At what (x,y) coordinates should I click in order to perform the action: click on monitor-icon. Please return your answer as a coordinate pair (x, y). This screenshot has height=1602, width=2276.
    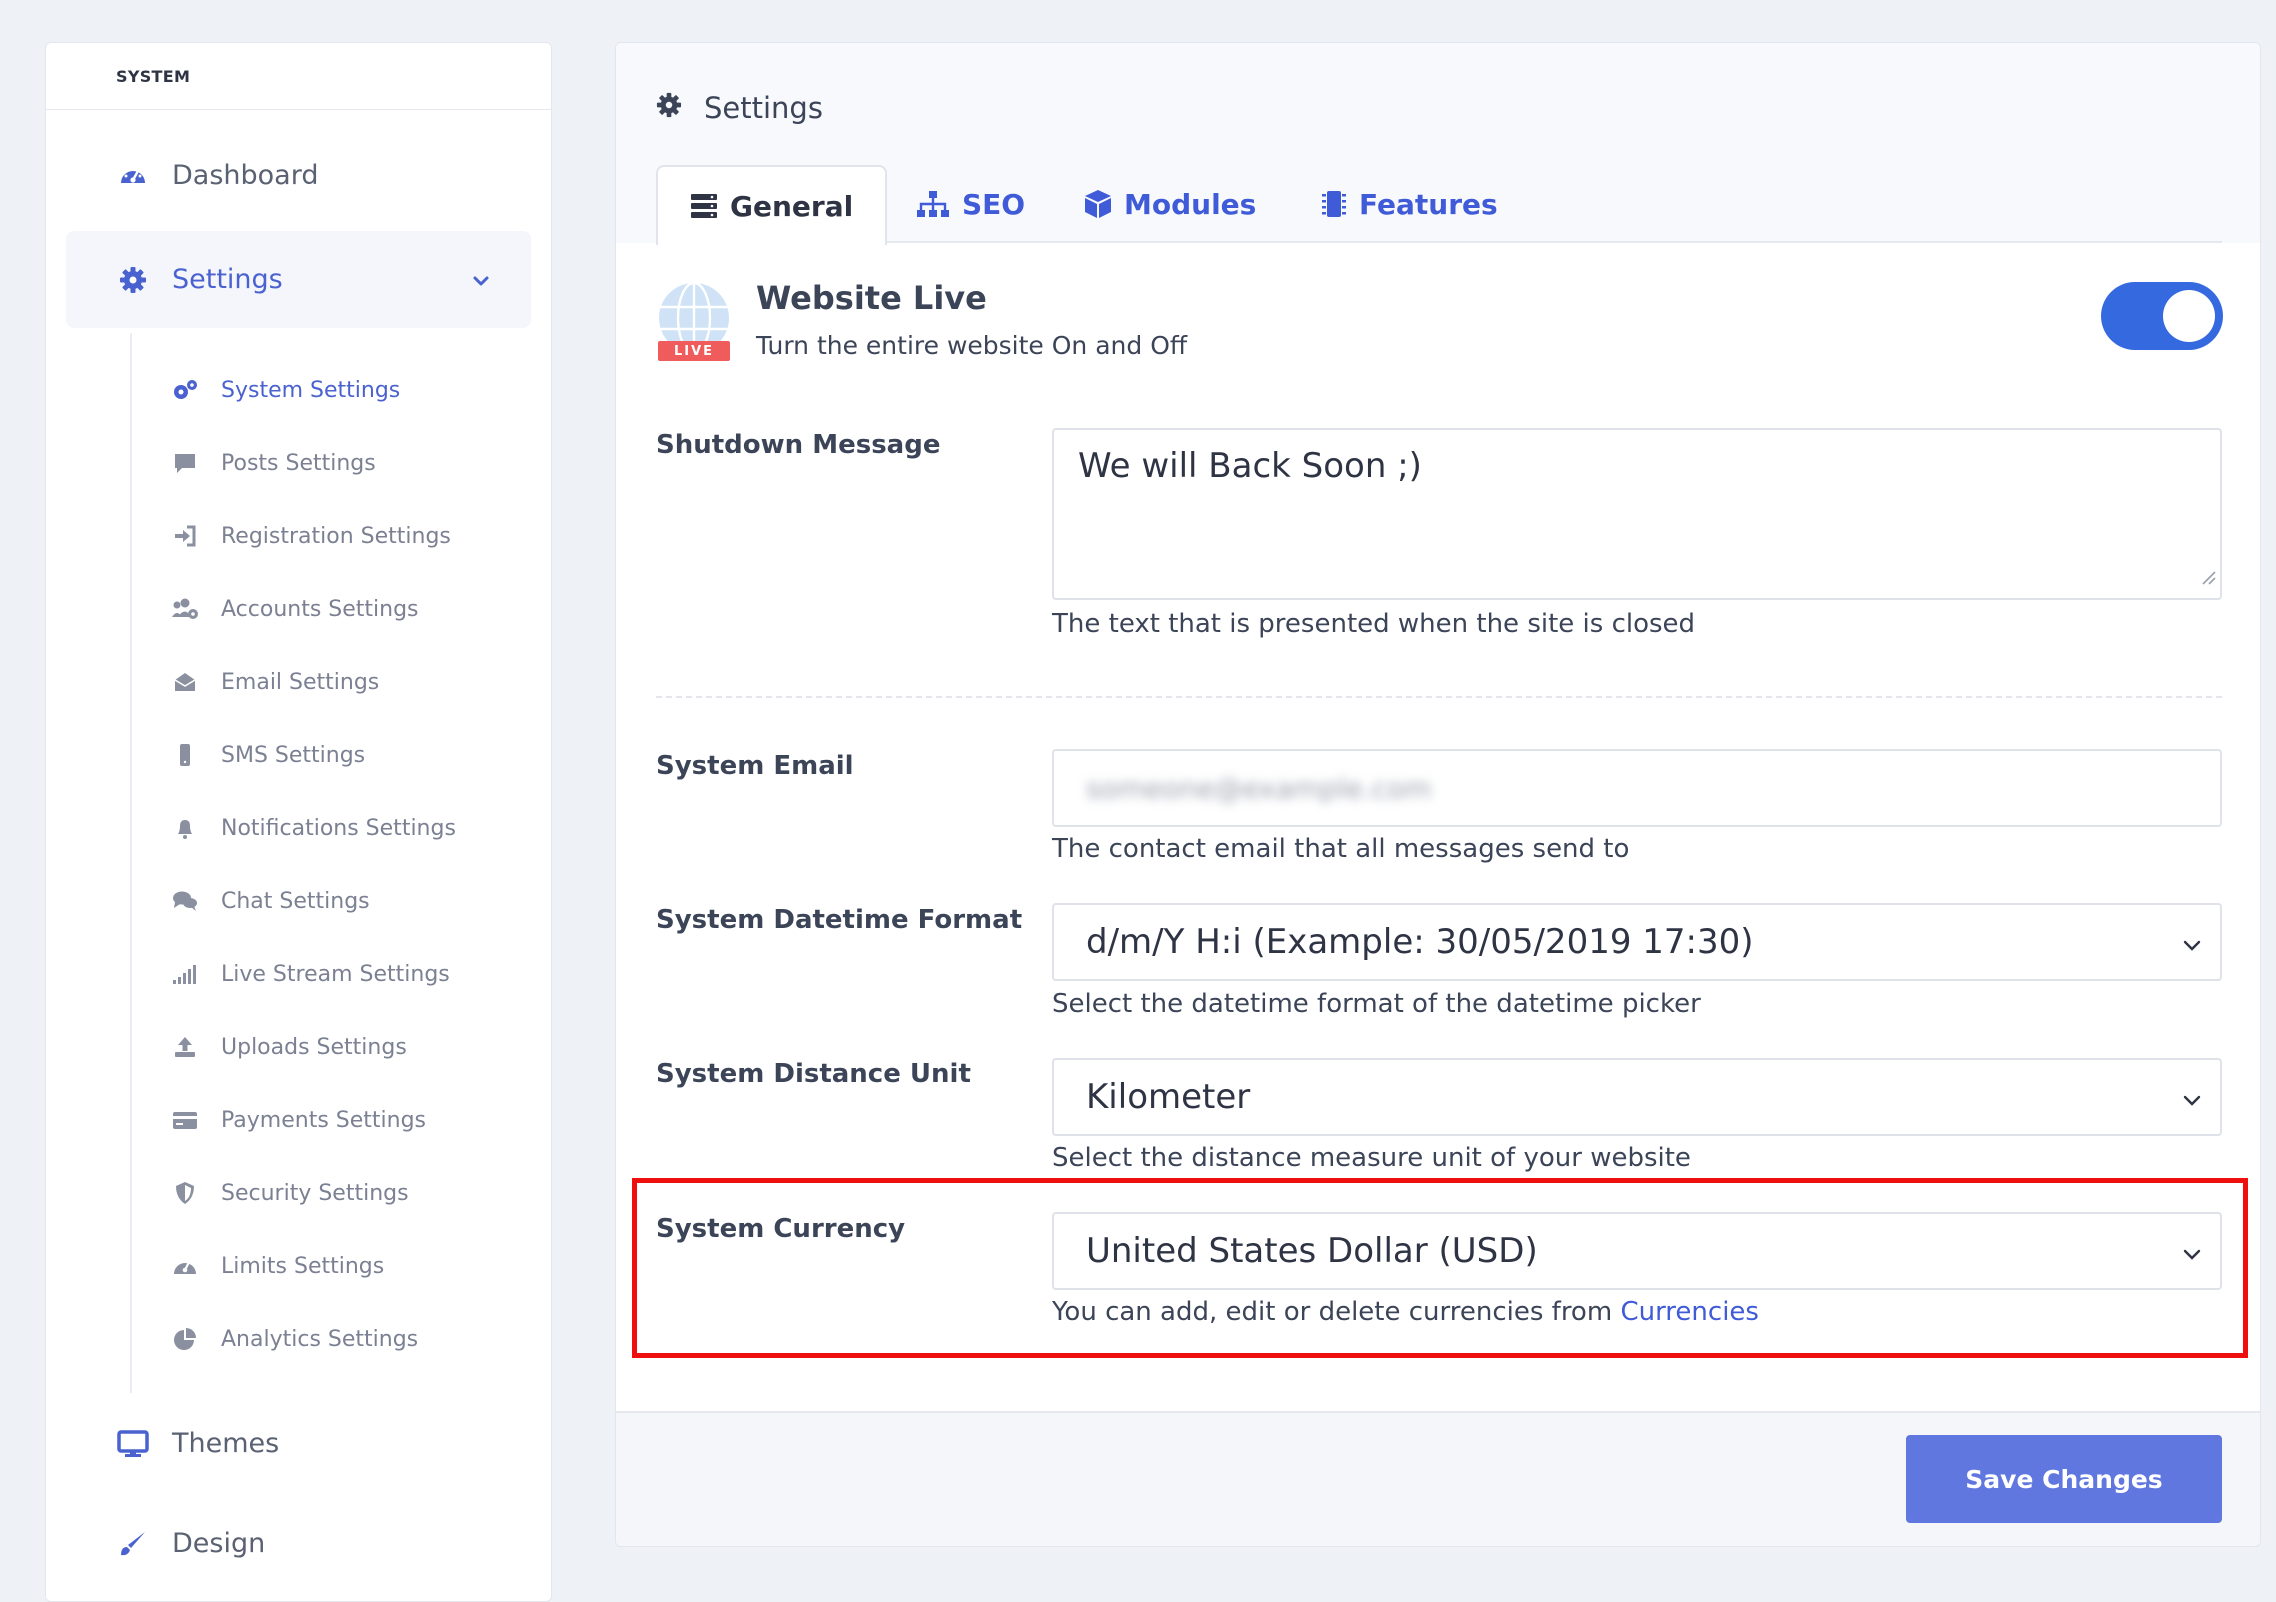
    Looking at the image, I should click on (133, 1444).